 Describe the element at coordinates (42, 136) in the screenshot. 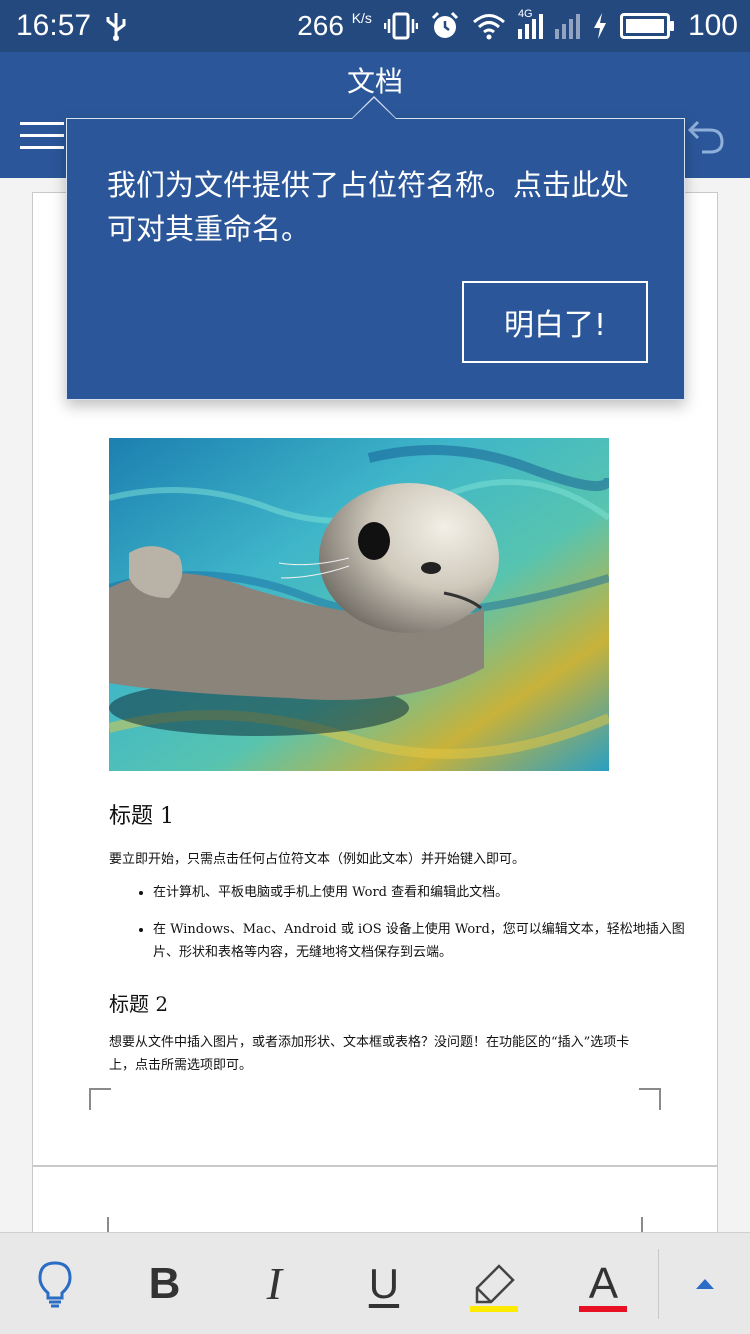

I see `menu-icon` at that location.